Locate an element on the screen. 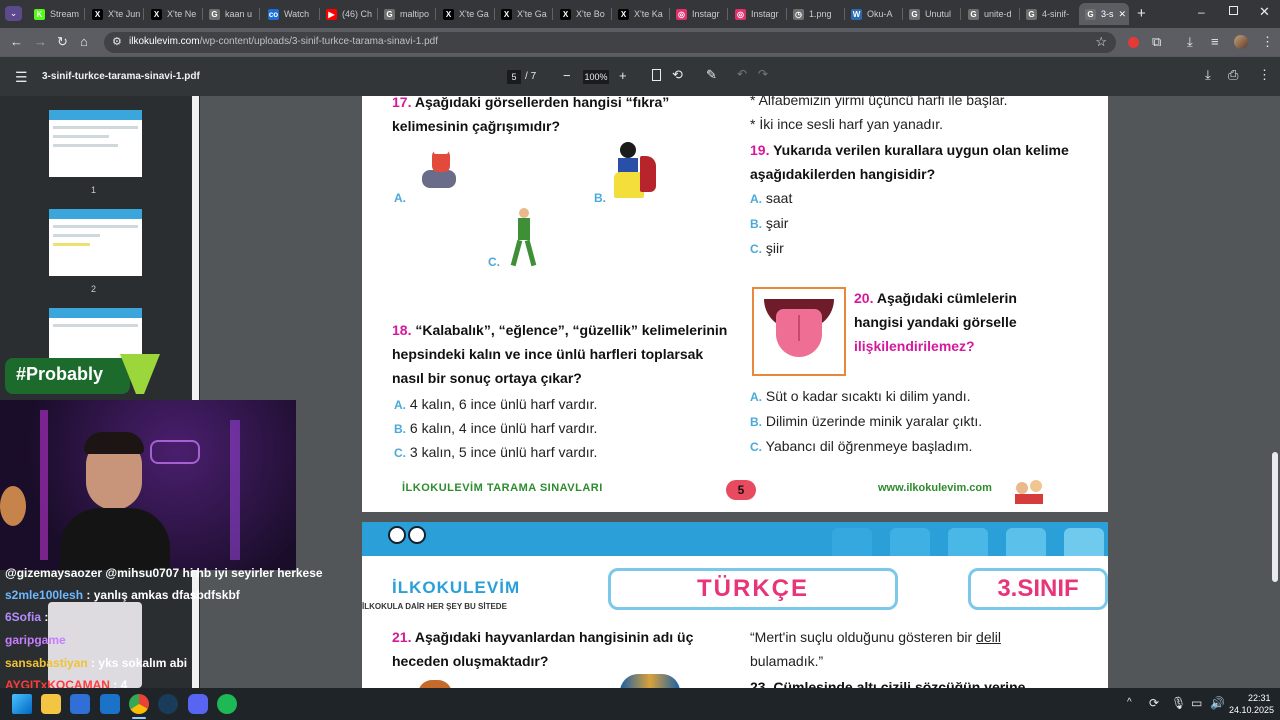 The image size is (1280, 720). zoom-input: 100% is located at coordinates (596, 77).